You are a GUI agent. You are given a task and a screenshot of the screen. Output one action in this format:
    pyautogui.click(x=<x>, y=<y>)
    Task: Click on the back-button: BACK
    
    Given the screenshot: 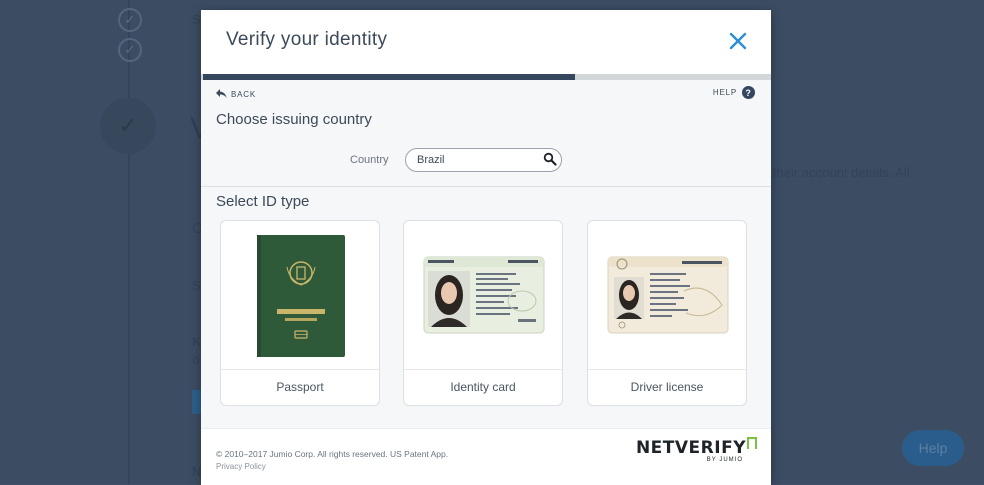 What is the action you would take?
    pyautogui.click(x=236, y=94)
    